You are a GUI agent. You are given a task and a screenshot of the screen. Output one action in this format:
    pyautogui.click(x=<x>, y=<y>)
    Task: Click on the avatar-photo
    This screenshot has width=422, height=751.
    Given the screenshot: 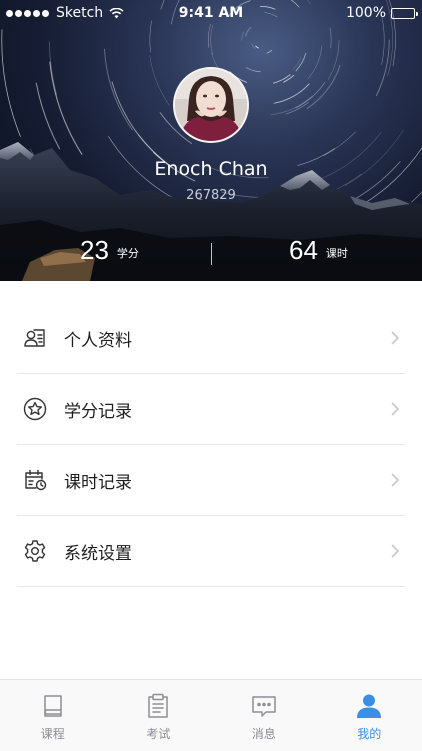 What is the action you would take?
    pyautogui.click(x=211, y=105)
    